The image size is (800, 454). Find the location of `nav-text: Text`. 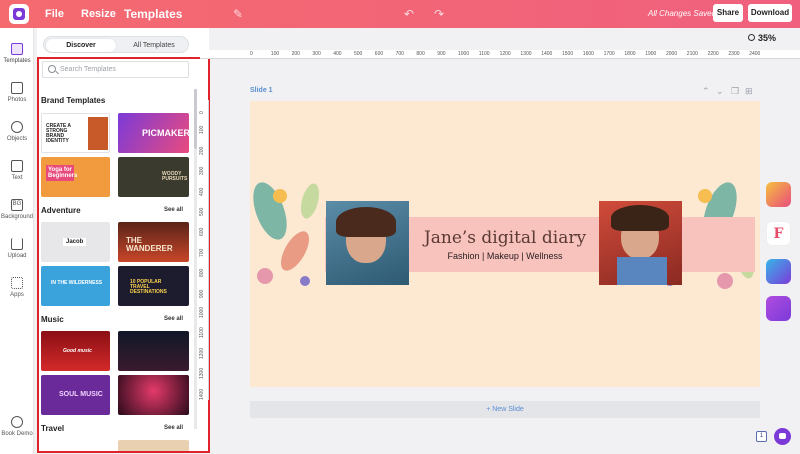

nav-text: Text is located at coordinates (17, 170).